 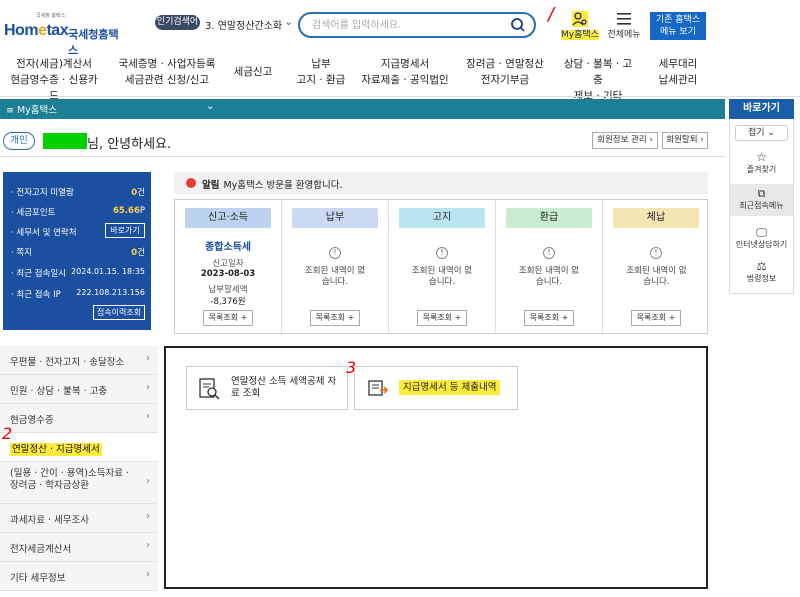 I want to click on nav-item-certificate: 국세증명 · 사업자등록 세금관련 신청/신고, so click(x=167, y=72).